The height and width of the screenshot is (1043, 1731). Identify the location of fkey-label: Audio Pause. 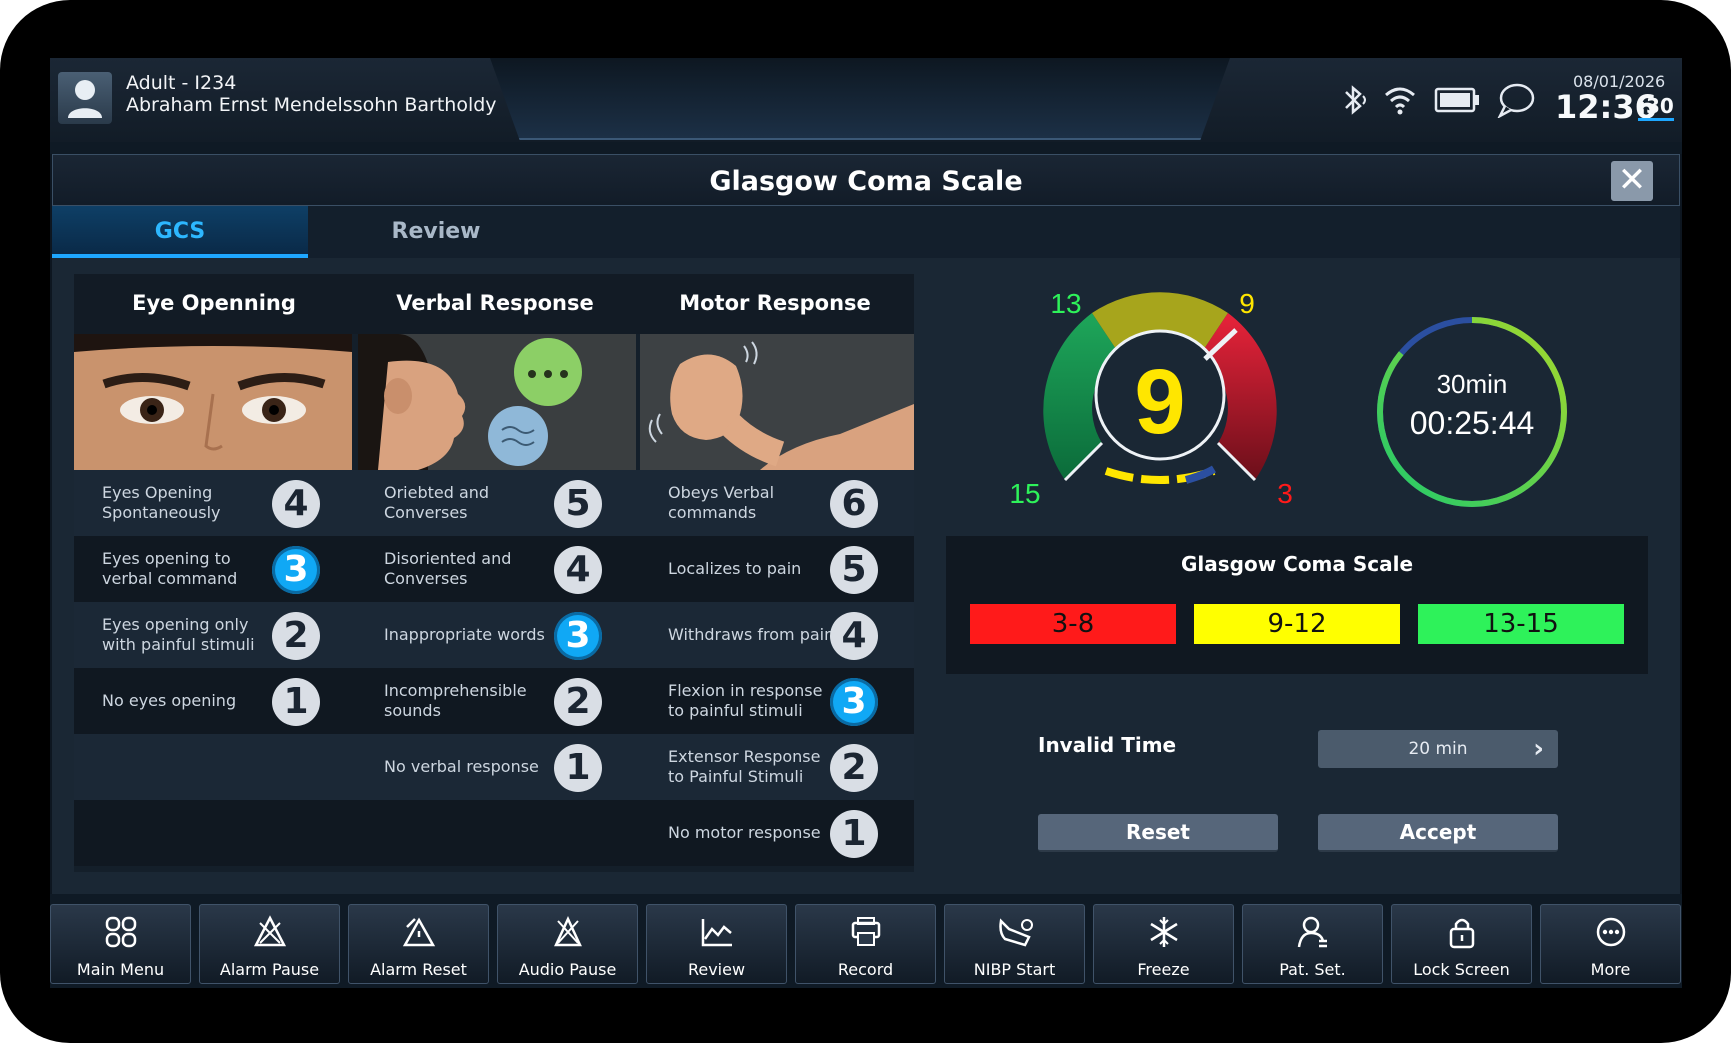
(567, 969).